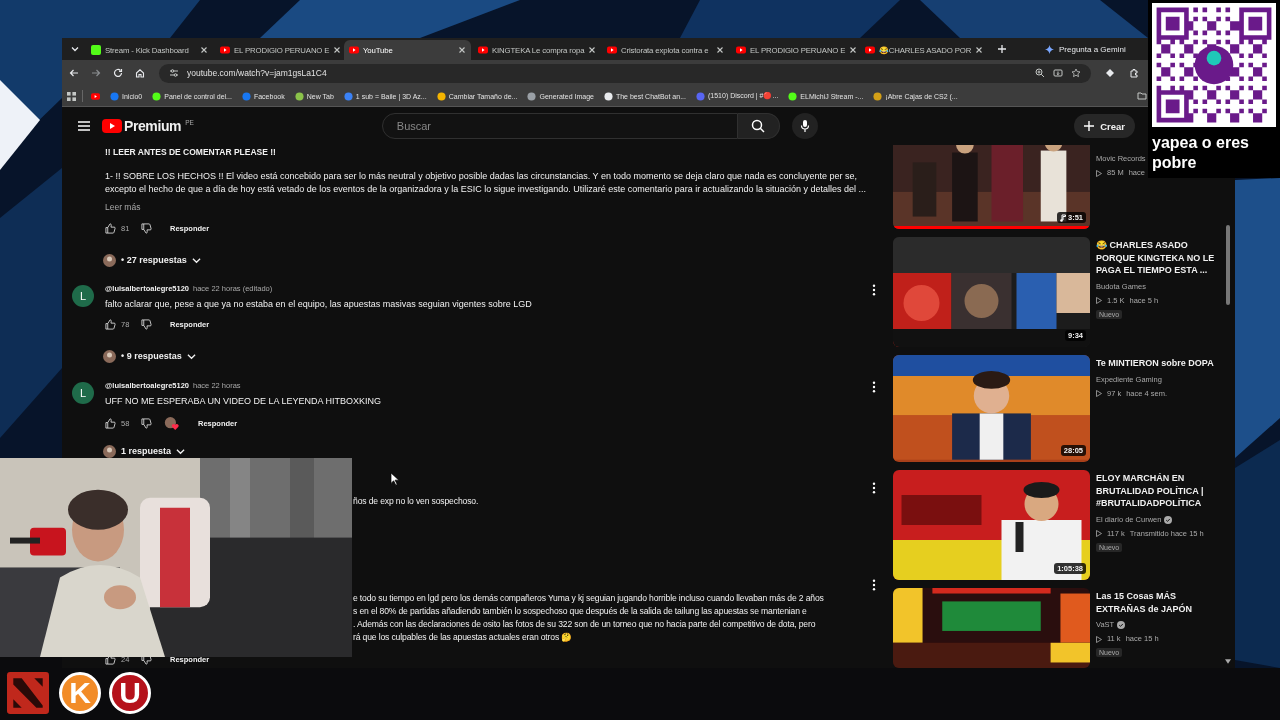 The height and width of the screenshot is (720, 1280). I want to click on arrow-right-icon, so click(96, 73).